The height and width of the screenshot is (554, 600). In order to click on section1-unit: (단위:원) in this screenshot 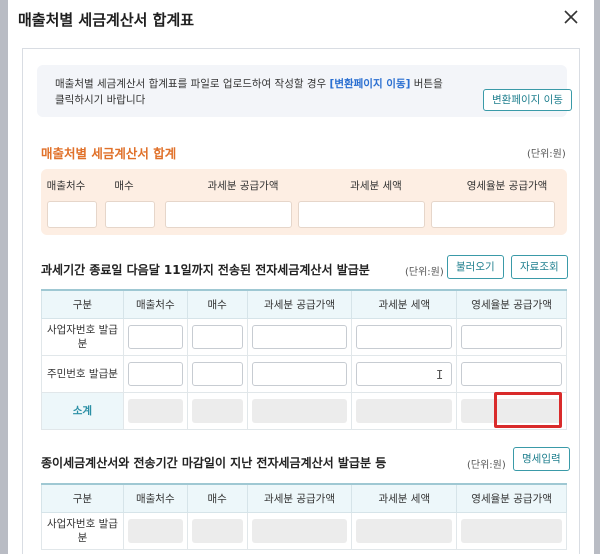, I will do `click(424, 272)`.